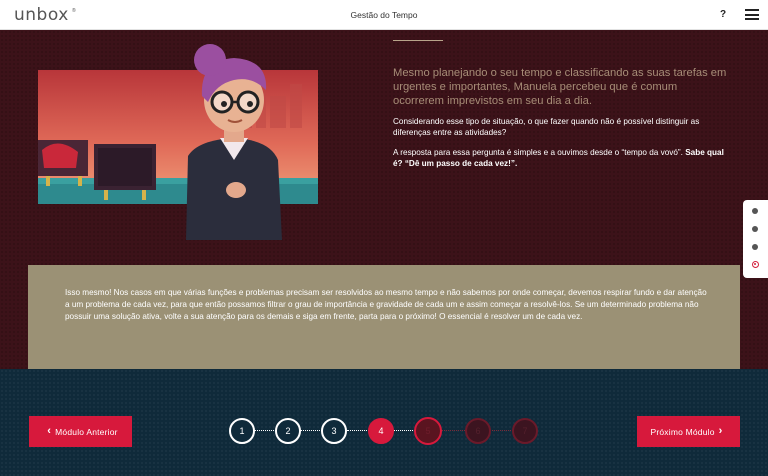  Describe the element at coordinates (682, 431) in the screenshot. I see `next-module-label: Próximo Módulo` at that location.